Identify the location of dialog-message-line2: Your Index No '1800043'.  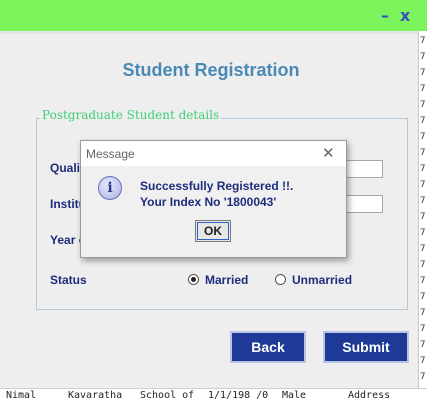
(208, 202).